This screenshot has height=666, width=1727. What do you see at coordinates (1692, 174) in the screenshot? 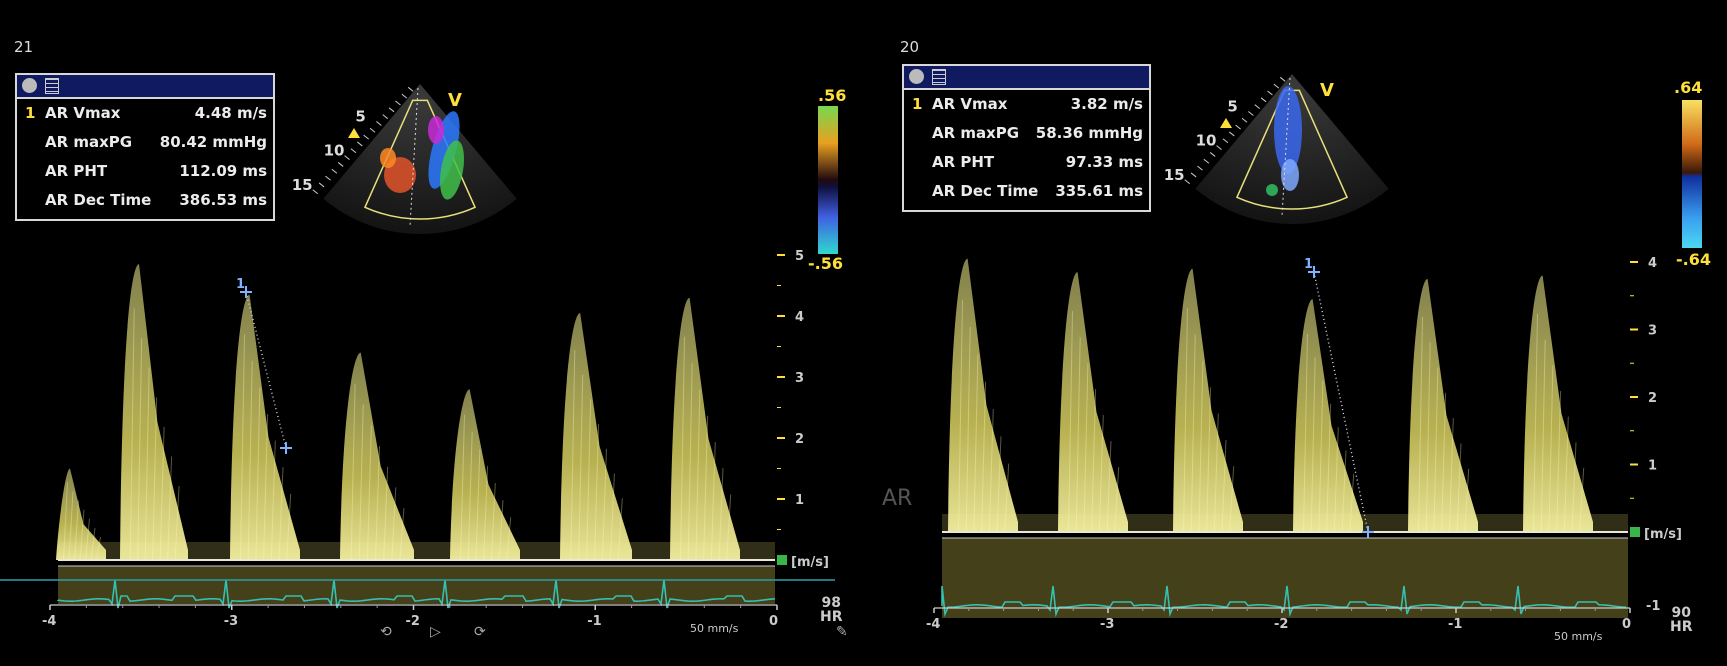
I see `velocity-colorbar` at bounding box center [1692, 174].